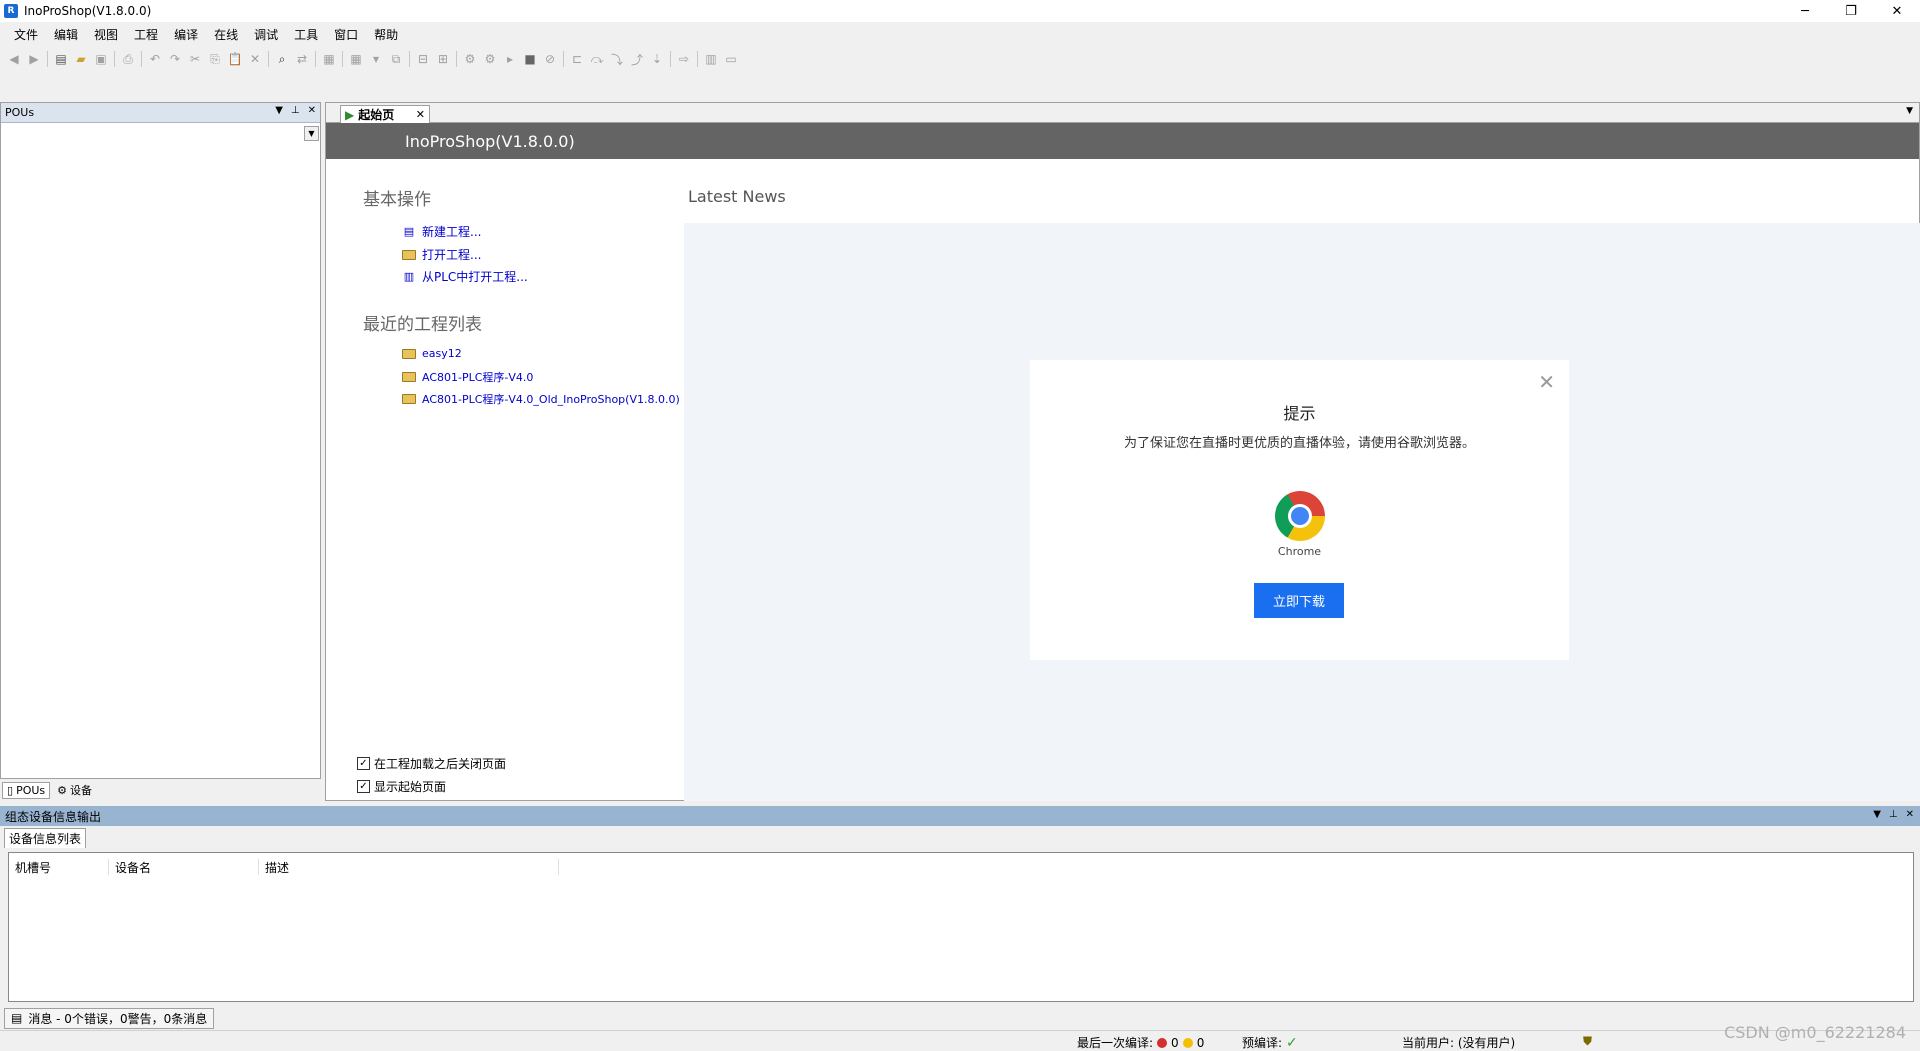  I want to click on column-header-device-name: 设备名, so click(184, 867).